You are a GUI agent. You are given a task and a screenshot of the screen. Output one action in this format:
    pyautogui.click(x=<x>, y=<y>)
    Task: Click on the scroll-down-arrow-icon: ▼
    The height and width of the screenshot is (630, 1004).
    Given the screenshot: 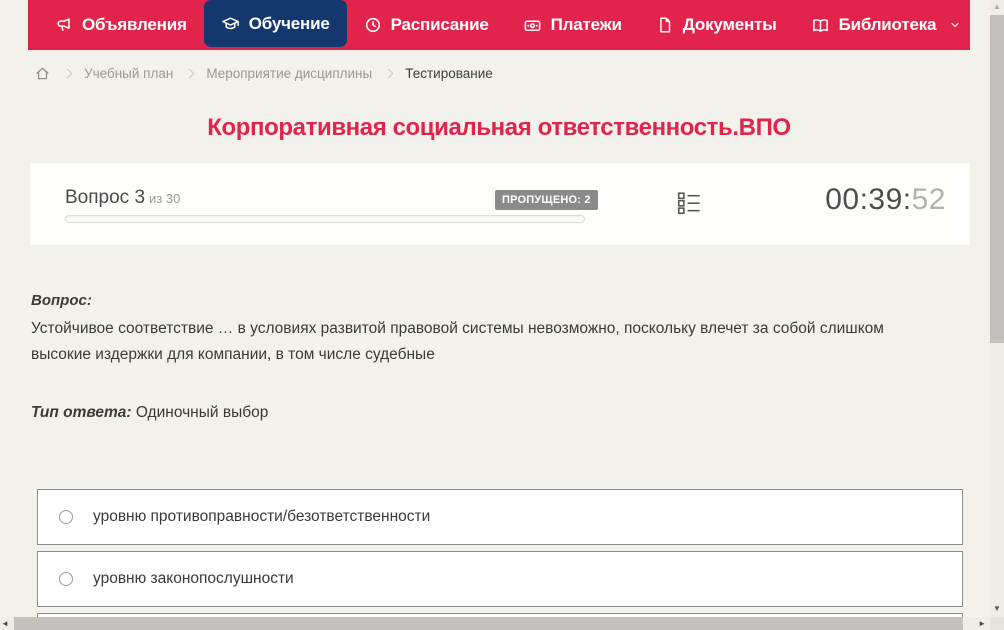 What is the action you would take?
    pyautogui.click(x=997, y=609)
    